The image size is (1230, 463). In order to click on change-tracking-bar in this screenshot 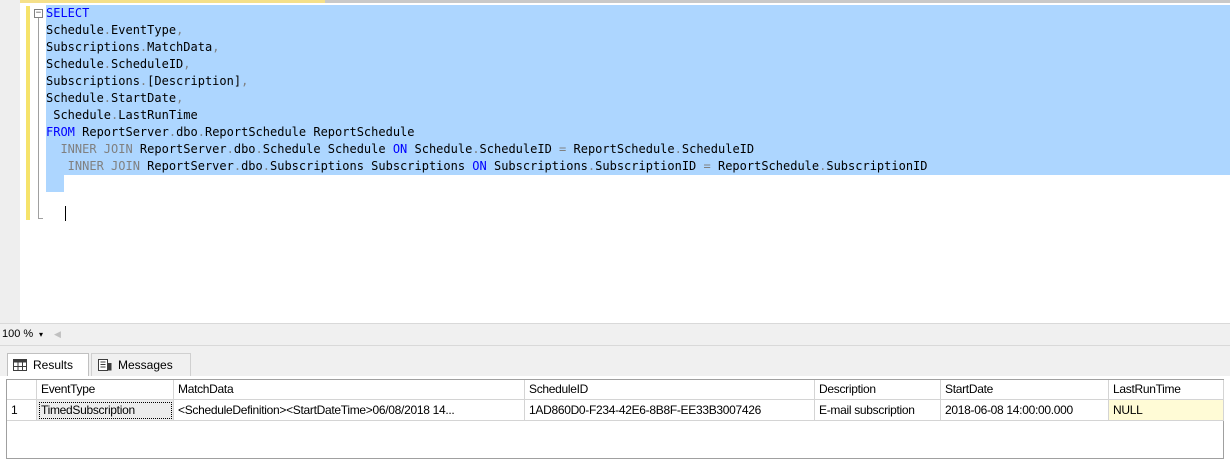, I will do `click(28, 113)`.